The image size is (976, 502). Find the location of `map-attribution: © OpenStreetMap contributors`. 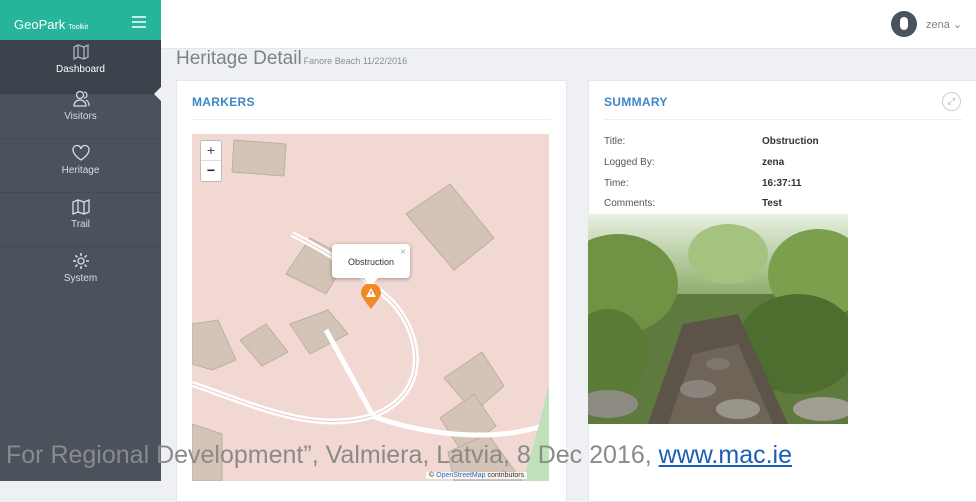

map-attribution: © OpenStreetMap contributors is located at coordinates (477, 475).